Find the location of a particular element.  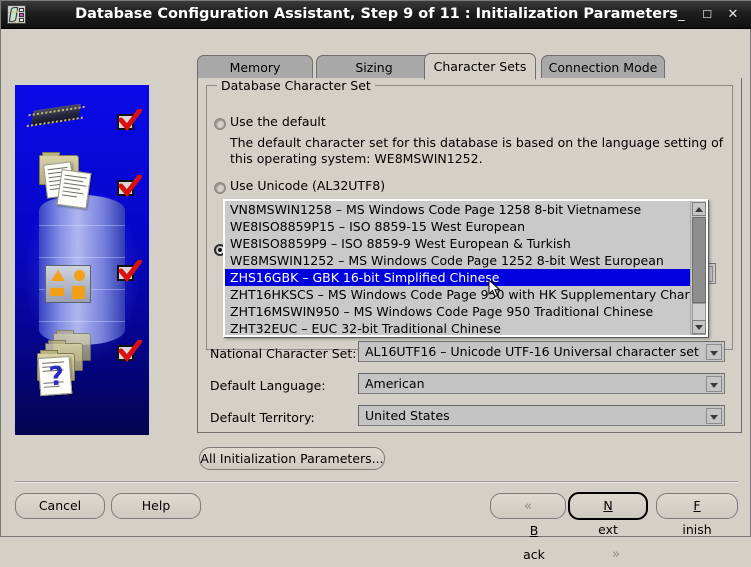

scrollbar-thumb is located at coordinates (699, 260).